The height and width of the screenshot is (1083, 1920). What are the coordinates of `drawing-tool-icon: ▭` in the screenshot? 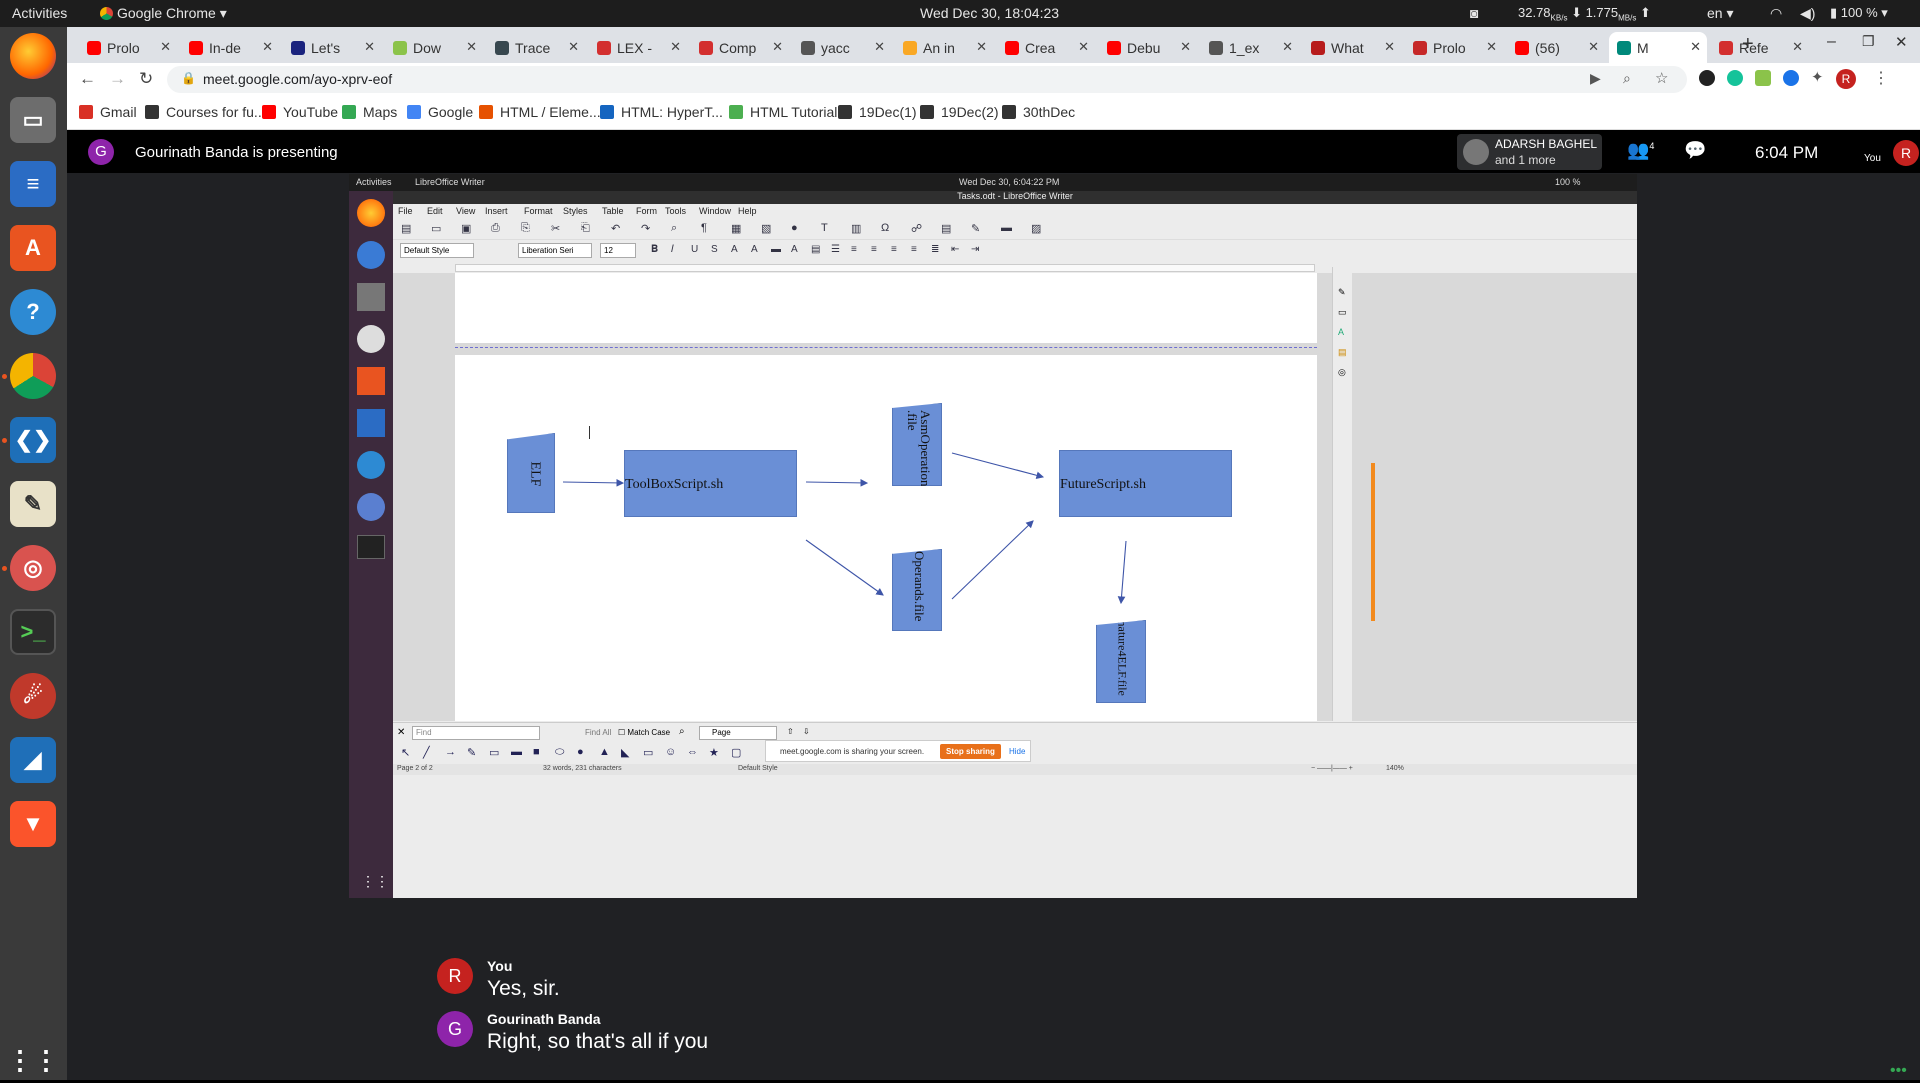 It's located at (494, 752).